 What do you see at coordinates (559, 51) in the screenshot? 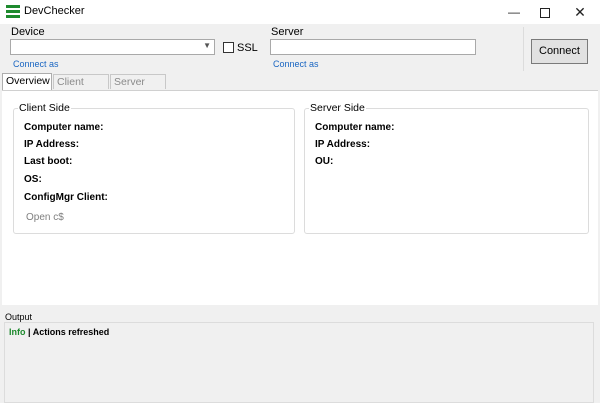
I see `connect-button: Connect` at bounding box center [559, 51].